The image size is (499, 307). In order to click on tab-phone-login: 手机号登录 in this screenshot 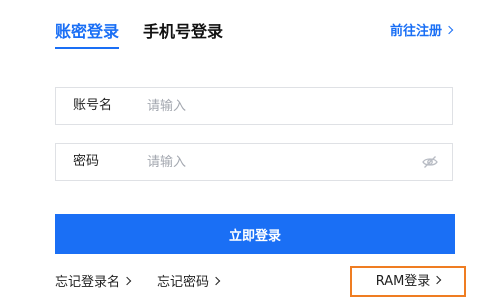, I will do `click(183, 32)`.